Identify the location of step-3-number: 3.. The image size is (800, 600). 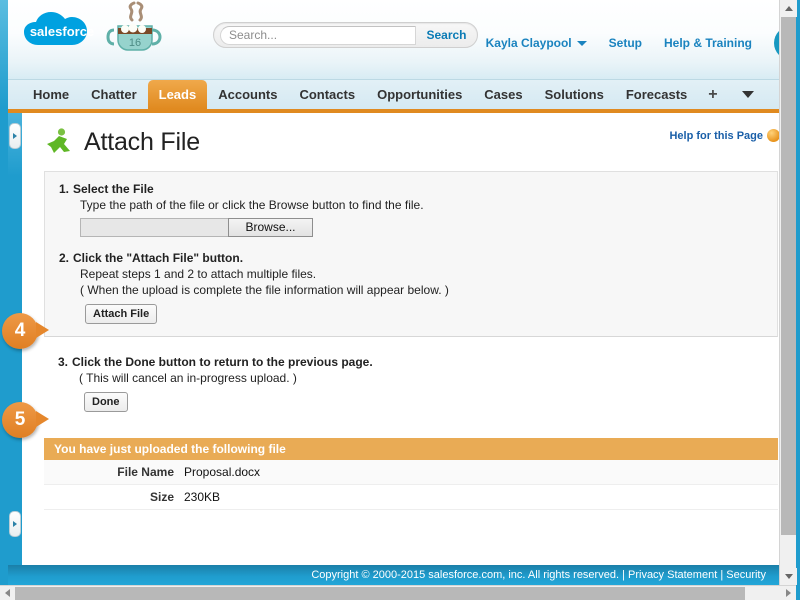
(63, 362).